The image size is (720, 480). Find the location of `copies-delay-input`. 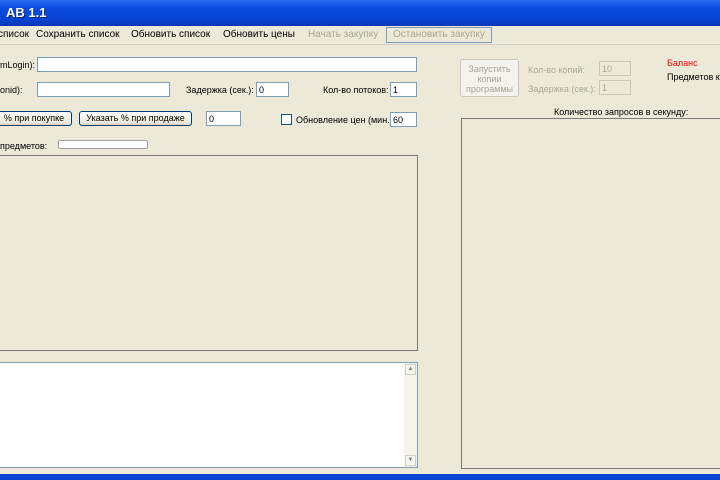

copies-delay-input is located at coordinates (615, 87).